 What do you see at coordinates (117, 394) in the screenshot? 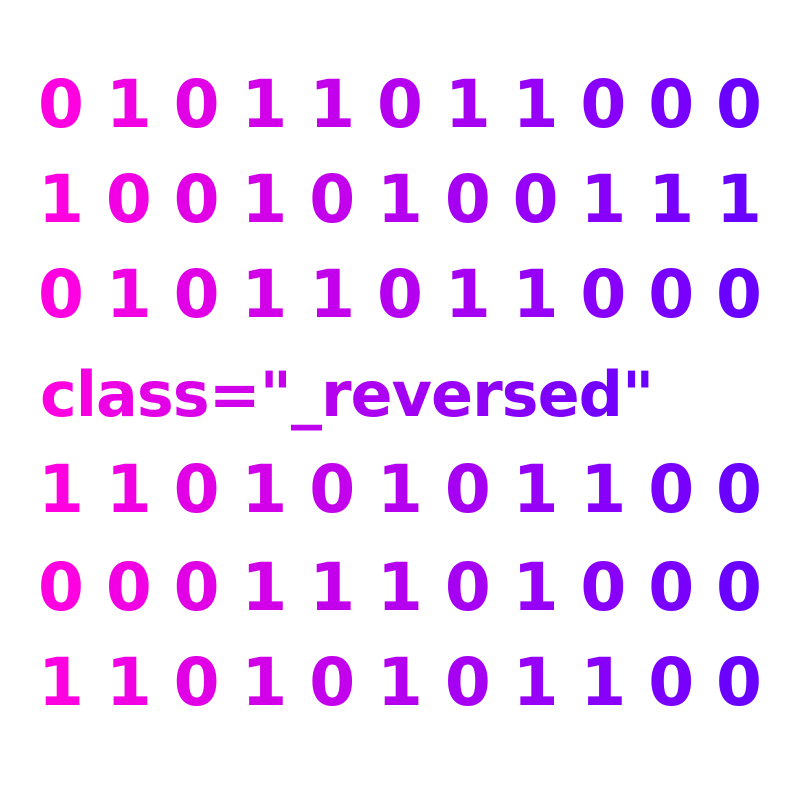
I see `code-char: a` at bounding box center [117, 394].